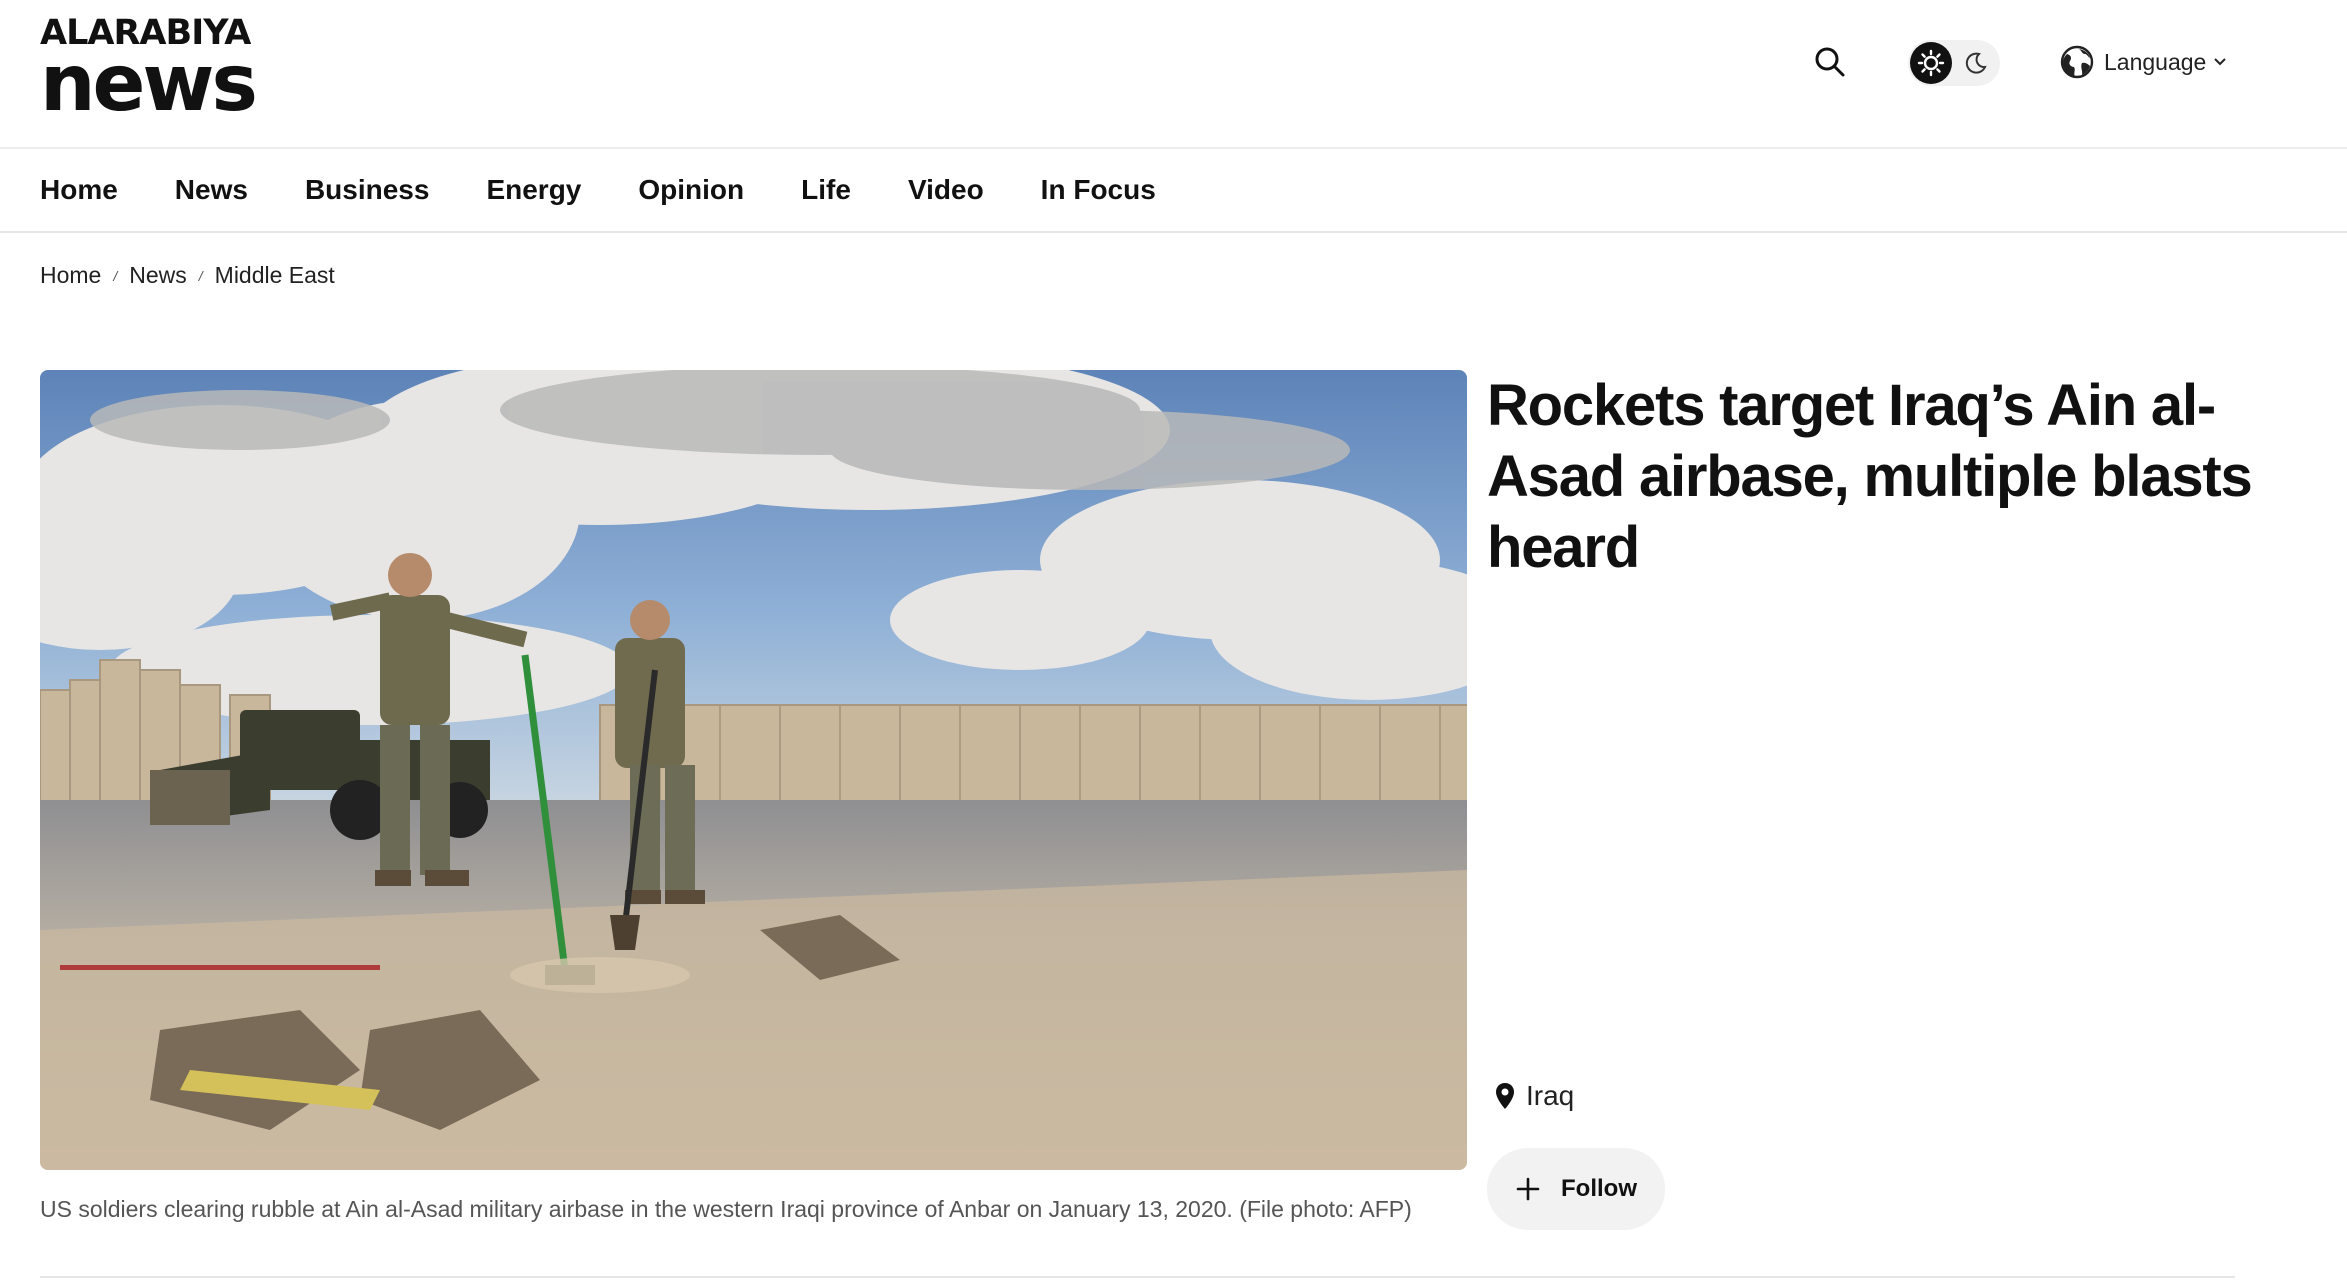  What do you see at coordinates (2077, 62) in the screenshot?
I see `globe-icon` at bounding box center [2077, 62].